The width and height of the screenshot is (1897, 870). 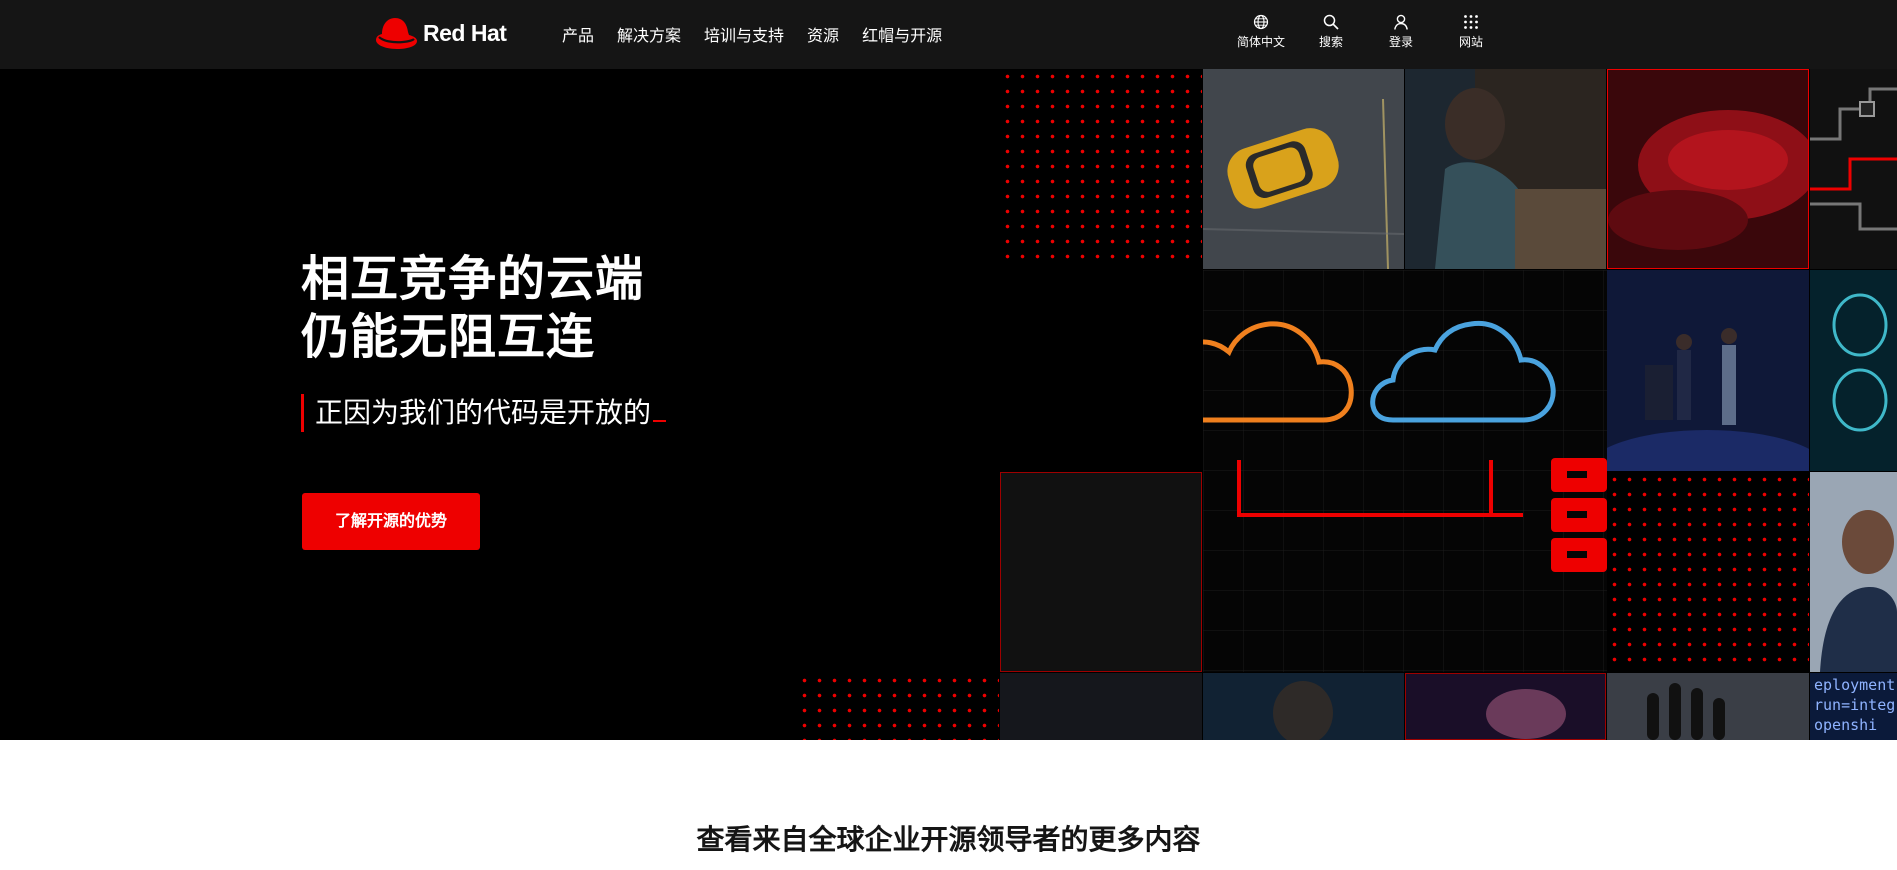 What do you see at coordinates (1331, 22) in the screenshot?
I see `search-icon` at bounding box center [1331, 22].